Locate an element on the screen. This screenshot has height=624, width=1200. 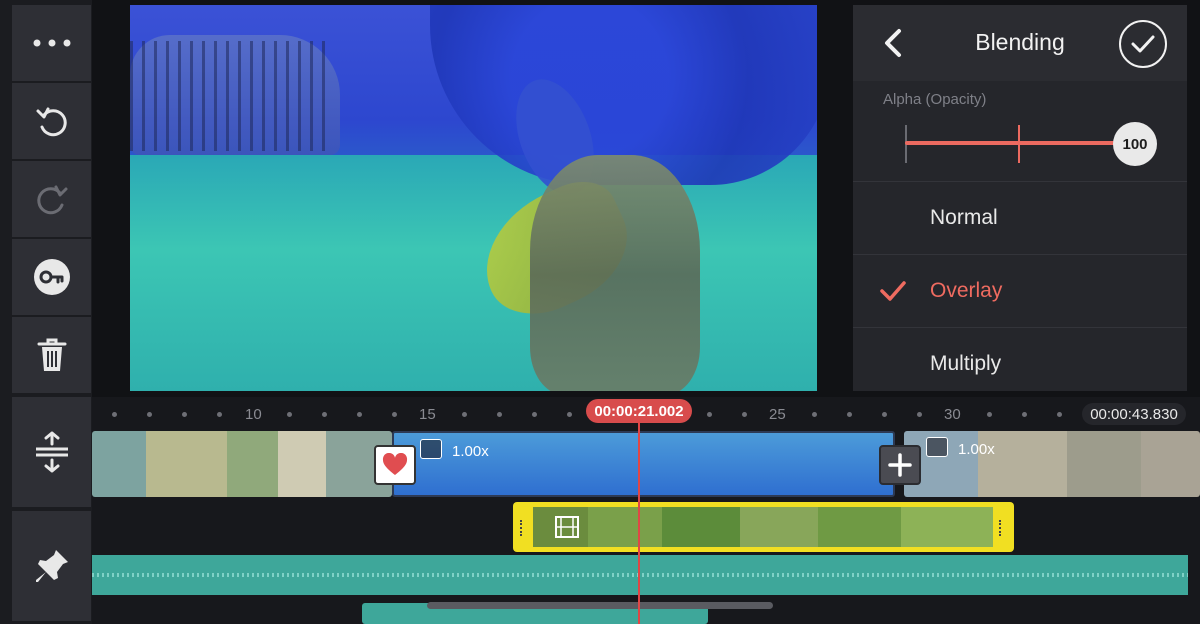
slider-mid-tick is located at coordinates (1019, 144).